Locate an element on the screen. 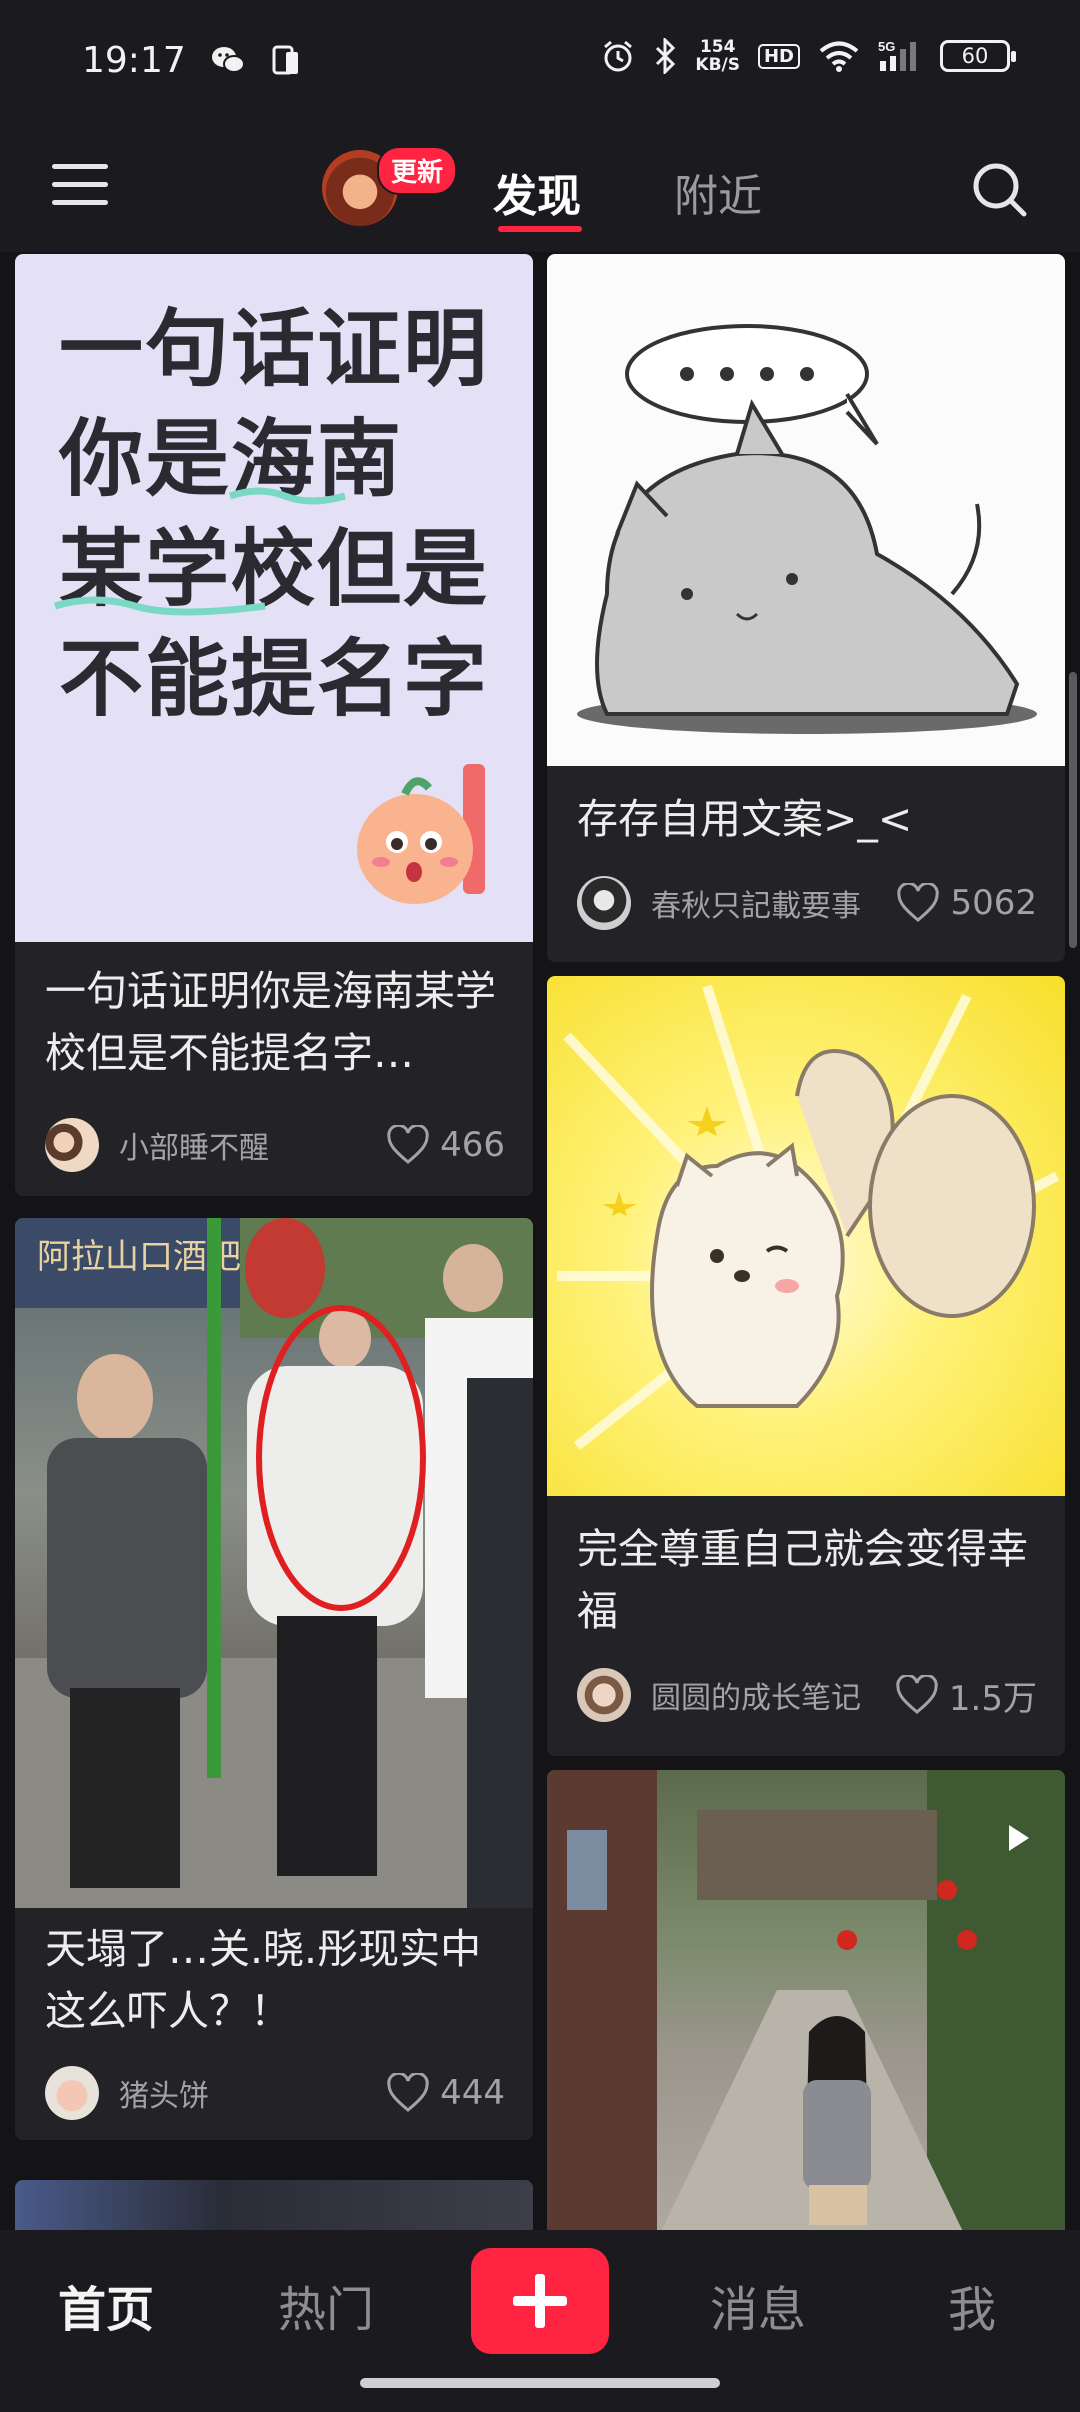 The height and width of the screenshot is (2412, 1080). note-cover: 阿拉山口酒吧 is located at coordinates (274, 1563).